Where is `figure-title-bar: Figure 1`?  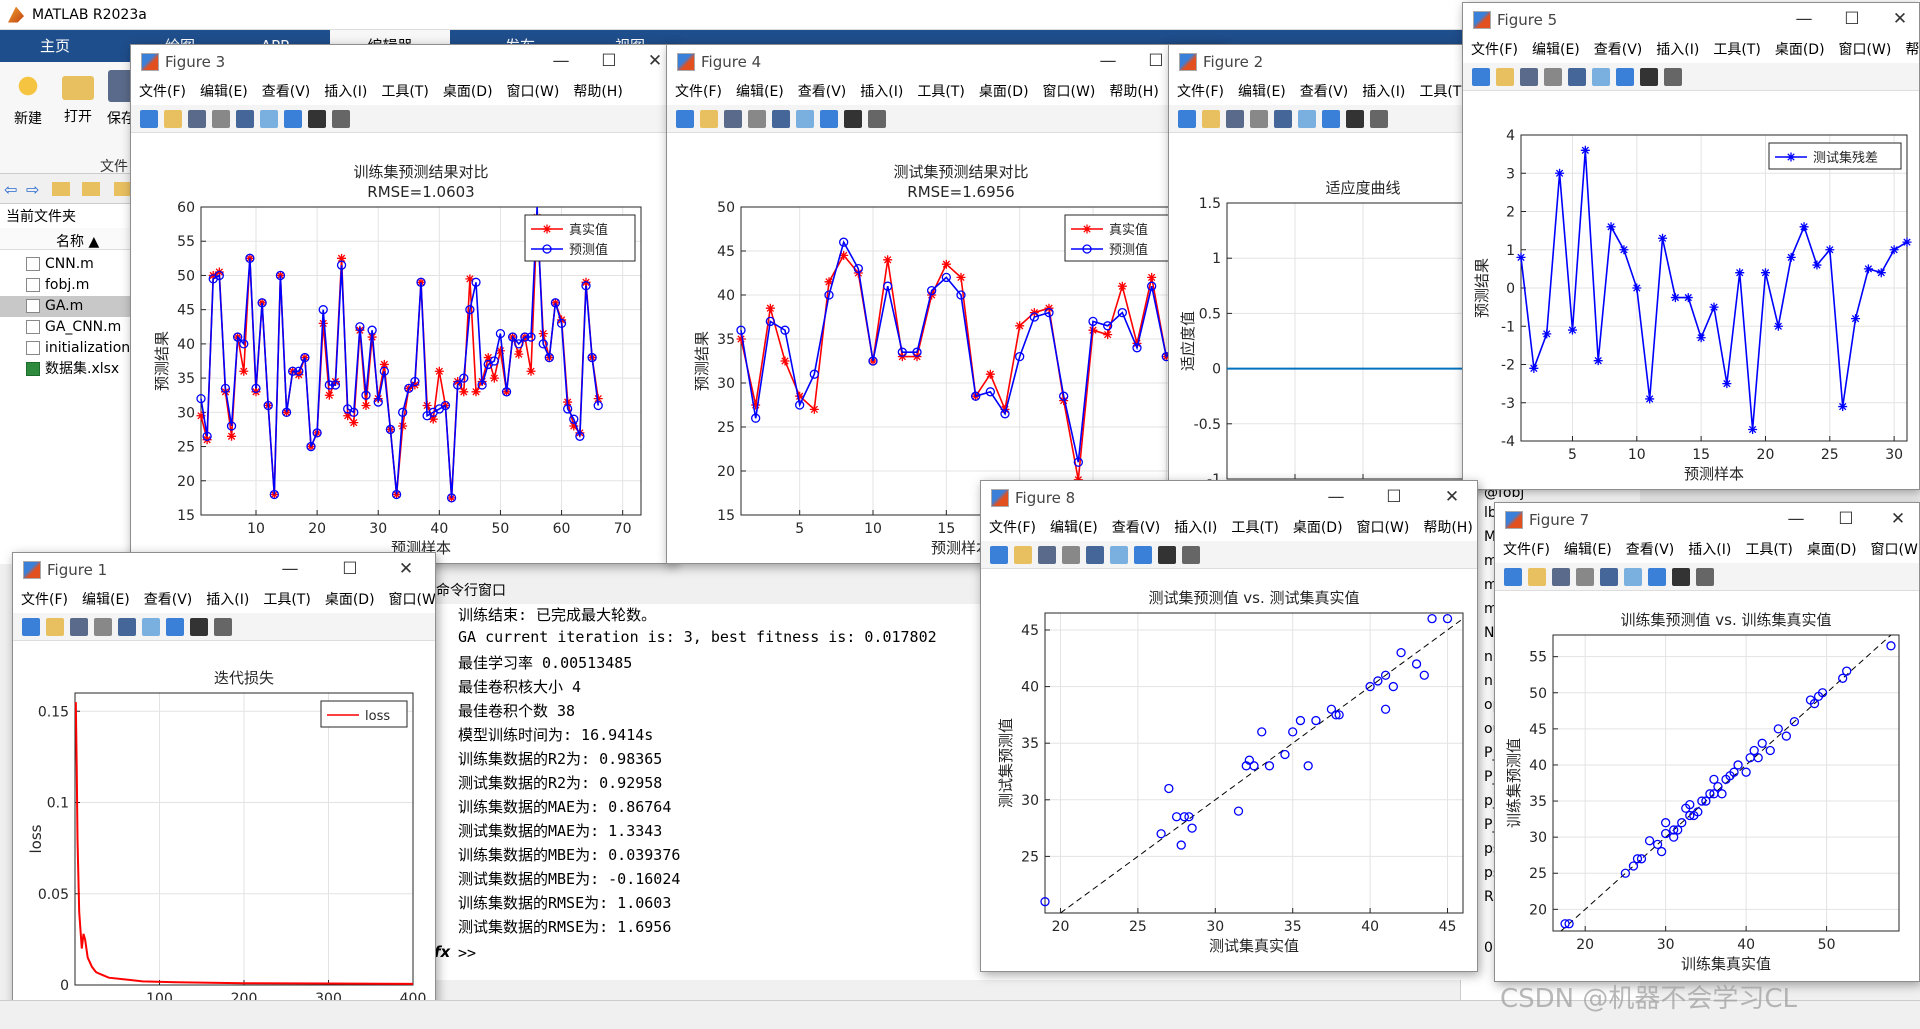
figure-title-bar: Figure 1 is located at coordinates (224, 570).